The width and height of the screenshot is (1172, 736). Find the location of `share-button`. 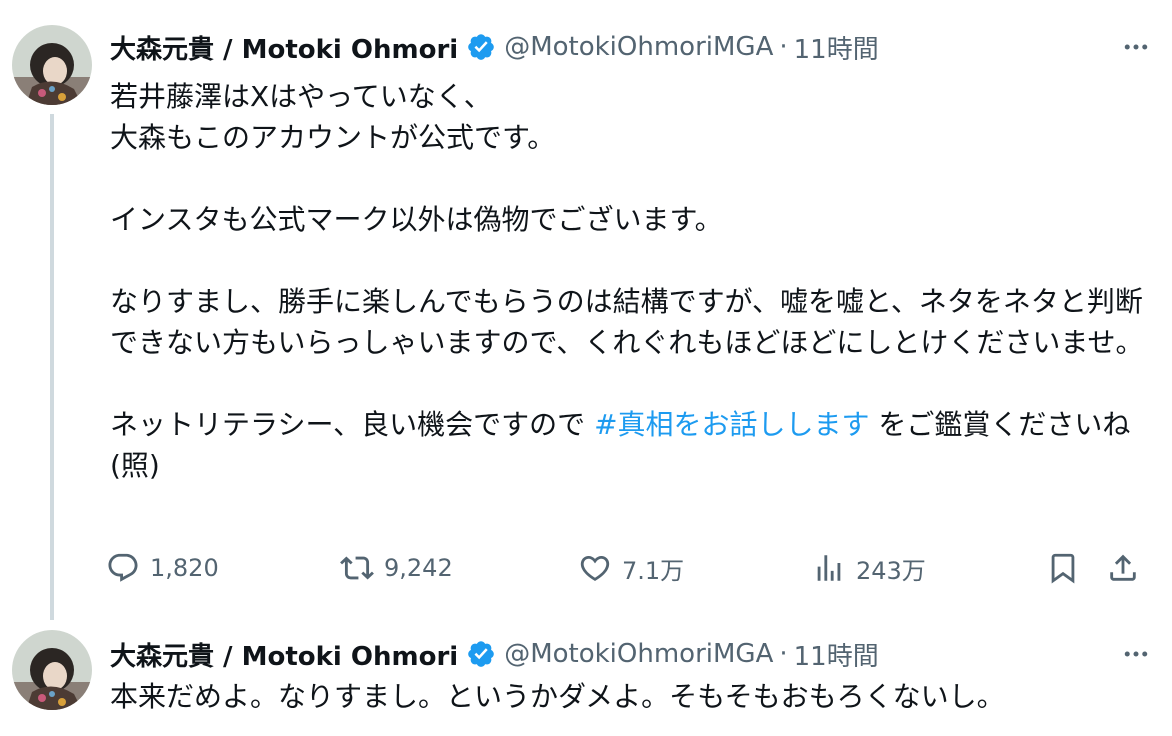

share-button is located at coordinates (1123, 568).